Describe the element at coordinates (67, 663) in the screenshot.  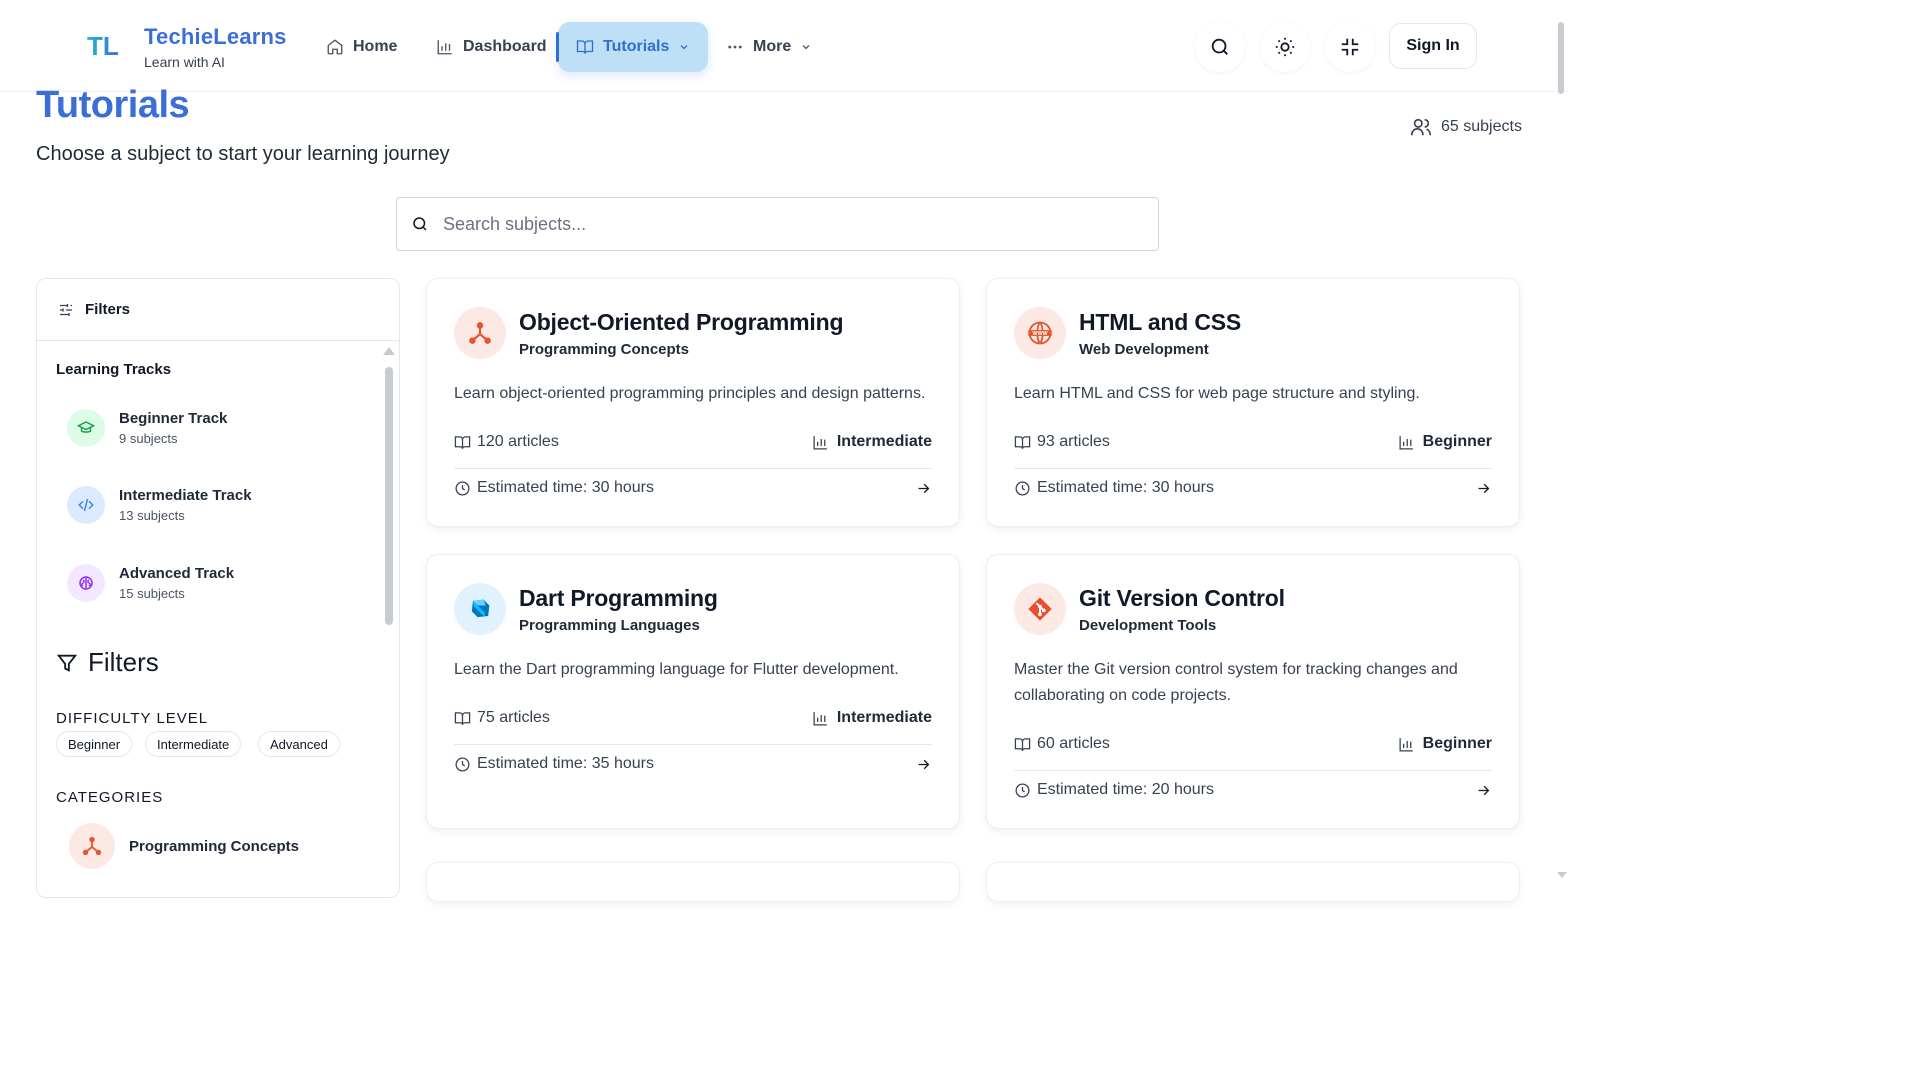
I see `funnel-icon` at that location.